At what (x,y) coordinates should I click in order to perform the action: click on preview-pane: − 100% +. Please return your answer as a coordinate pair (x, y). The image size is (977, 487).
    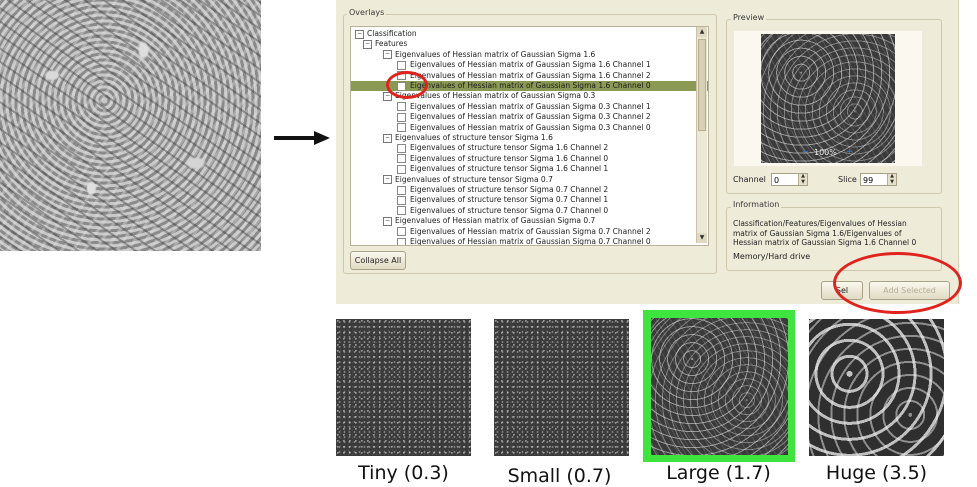
    Looking at the image, I should click on (828, 98).